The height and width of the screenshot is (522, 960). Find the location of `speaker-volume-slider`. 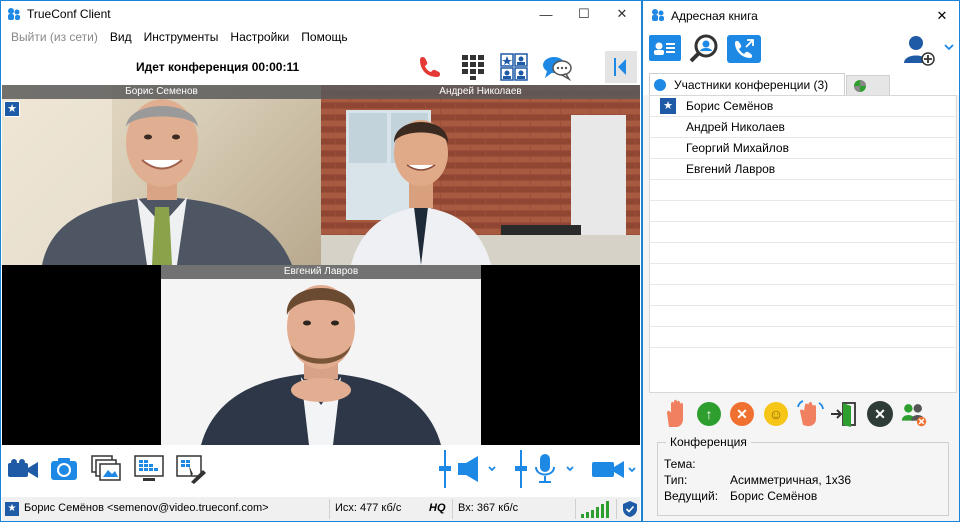

speaker-volume-slider is located at coordinates (445, 469).